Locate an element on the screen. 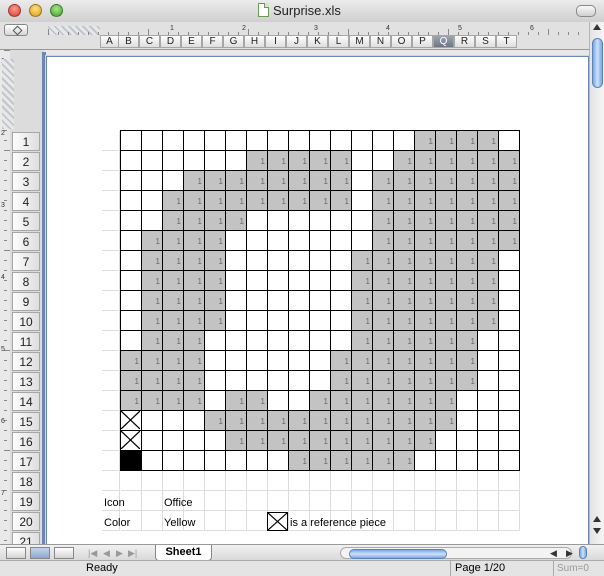 The image size is (604, 576). column-header-a: A is located at coordinates (109, 41).